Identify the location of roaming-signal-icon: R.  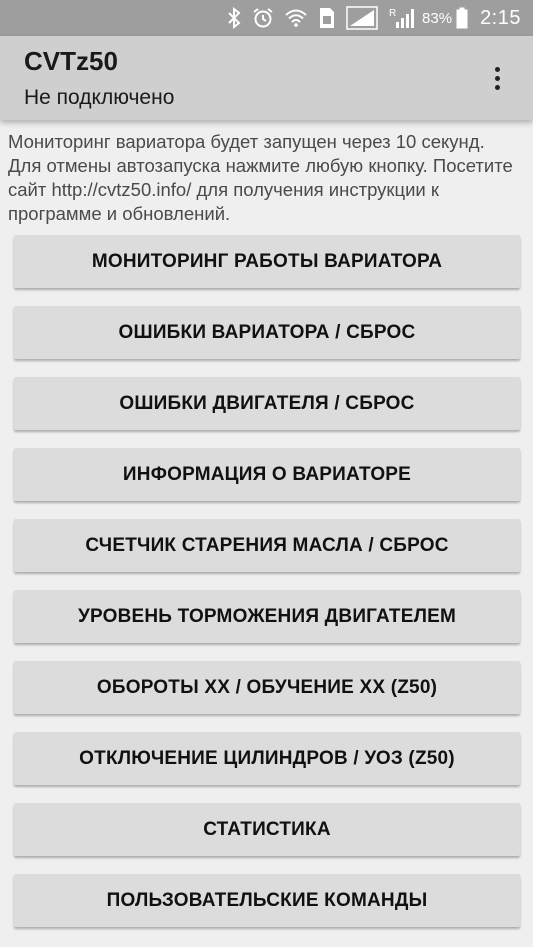
(402, 18).